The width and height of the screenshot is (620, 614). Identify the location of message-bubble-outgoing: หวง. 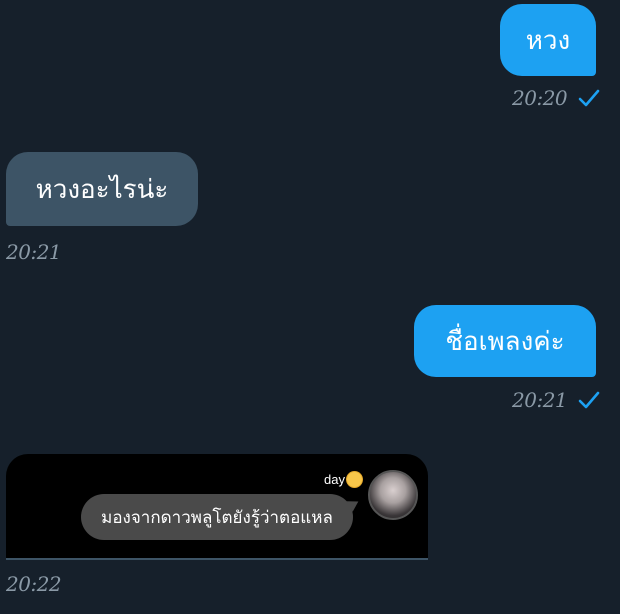
(548, 40).